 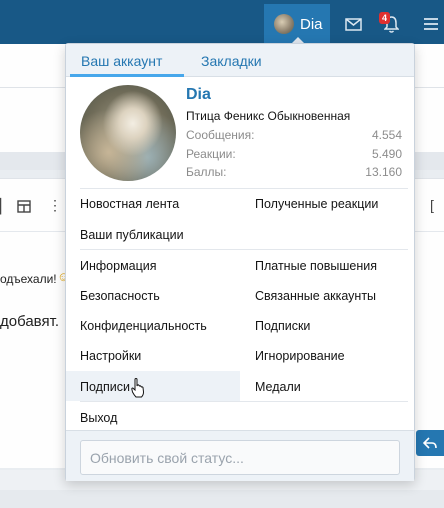 I want to click on alerts-badge: 4, so click(x=385, y=18).